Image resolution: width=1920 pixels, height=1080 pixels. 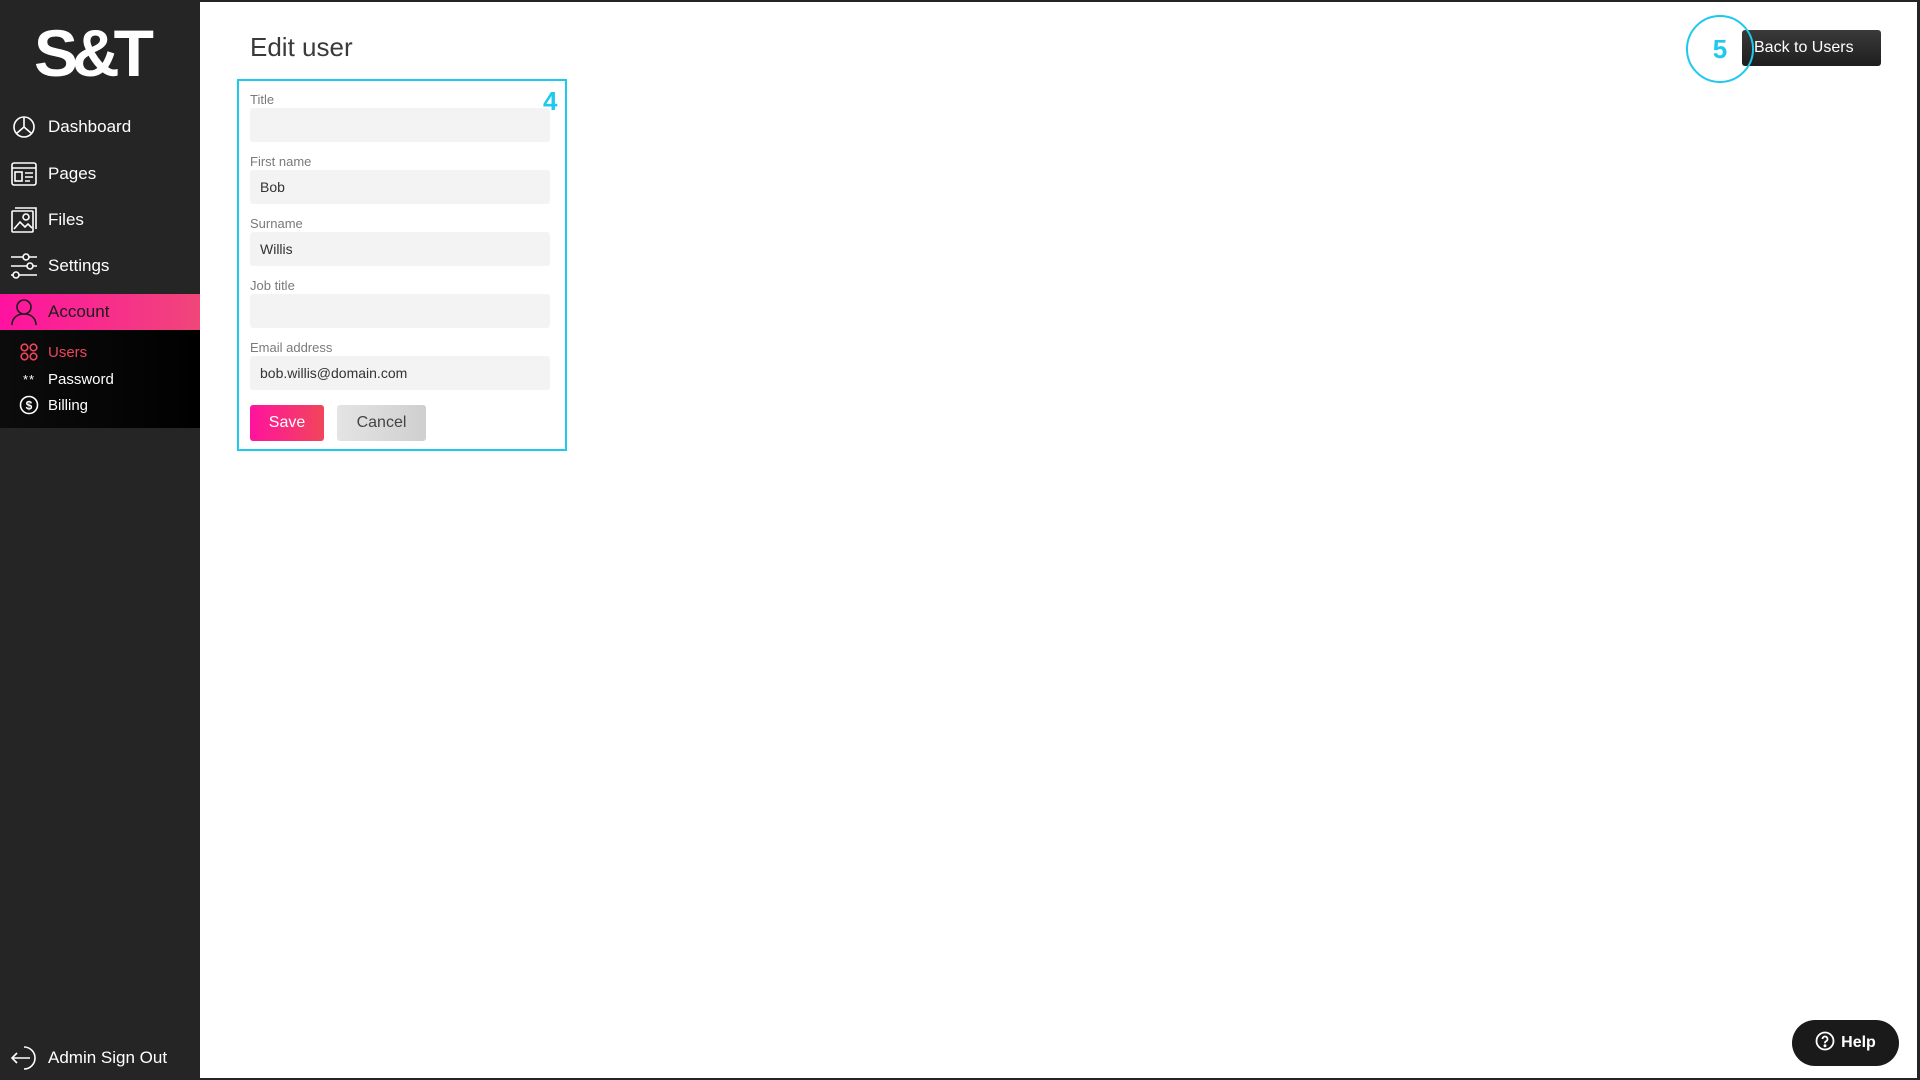 I want to click on job-title-input, so click(x=400, y=311).